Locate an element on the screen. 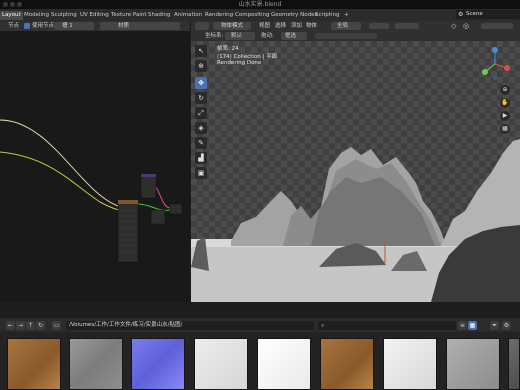  coord-value: 默认 is located at coordinates (237, 36).